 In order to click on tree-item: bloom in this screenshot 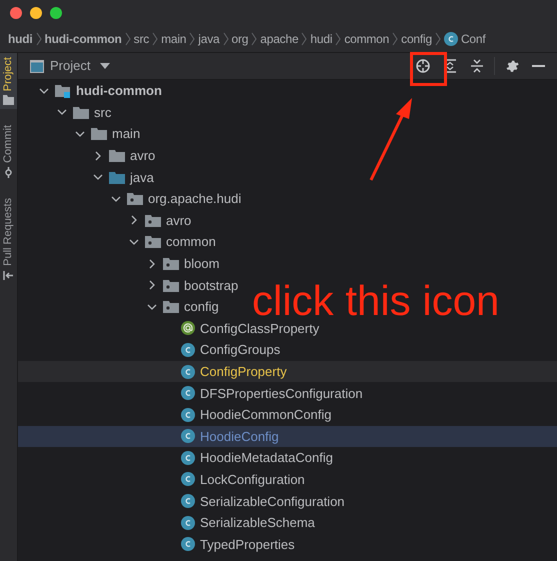, I will do `click(202, 264)`.